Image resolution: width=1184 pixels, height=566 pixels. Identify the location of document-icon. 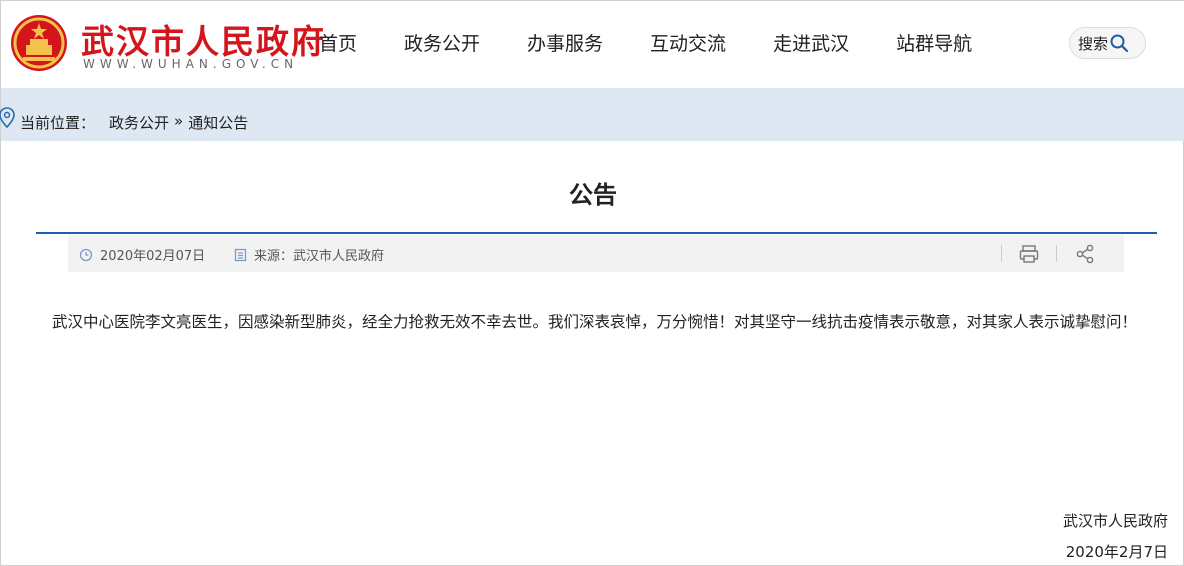
(240, 254).